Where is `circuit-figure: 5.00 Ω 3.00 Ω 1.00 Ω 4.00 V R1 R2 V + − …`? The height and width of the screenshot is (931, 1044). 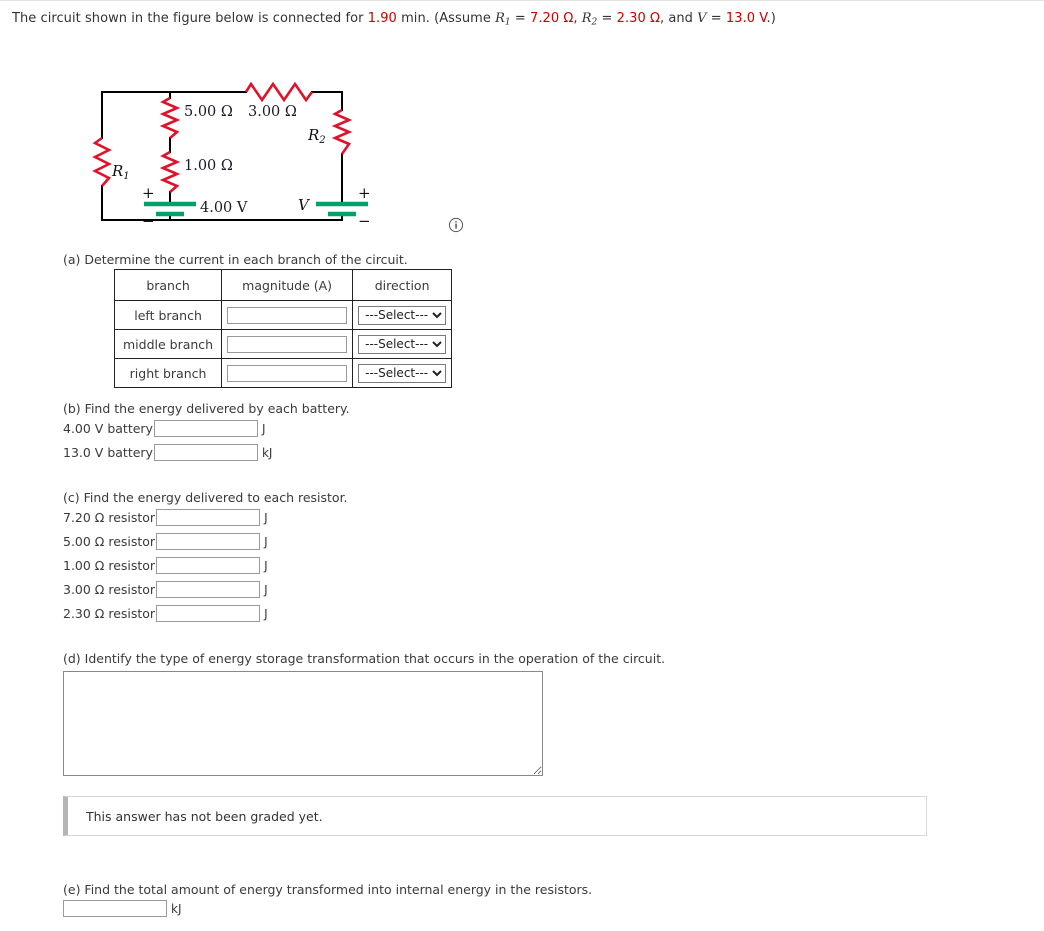
circuit-figure: 5.00 Ω 3.00 Ω 1.00 Ω 4.00 V R1 R2 V + − … is located at coordinates (230, 156).